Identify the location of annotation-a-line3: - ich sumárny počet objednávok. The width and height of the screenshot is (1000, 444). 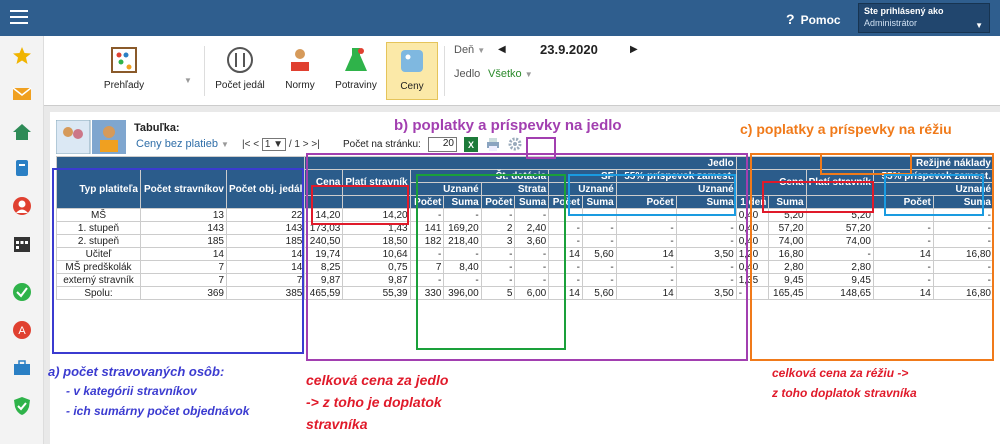
(158, 411).